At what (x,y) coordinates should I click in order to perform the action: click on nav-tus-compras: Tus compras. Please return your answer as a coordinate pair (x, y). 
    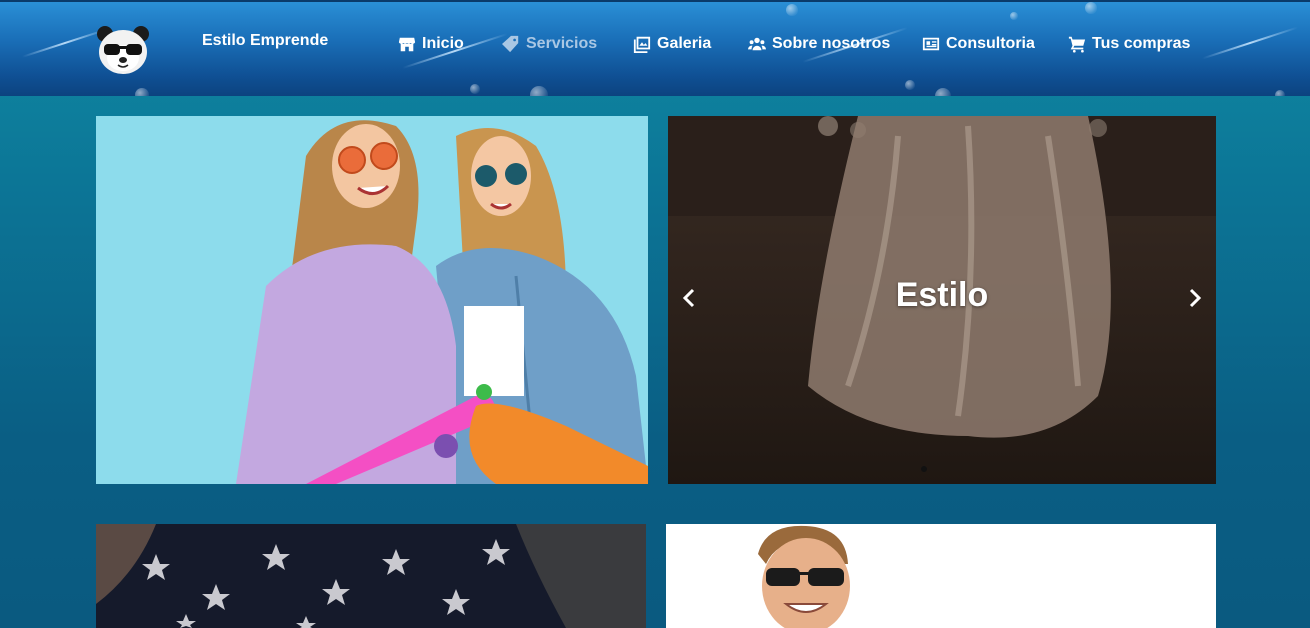
    Looking at the image, I should click on (1129, 44).